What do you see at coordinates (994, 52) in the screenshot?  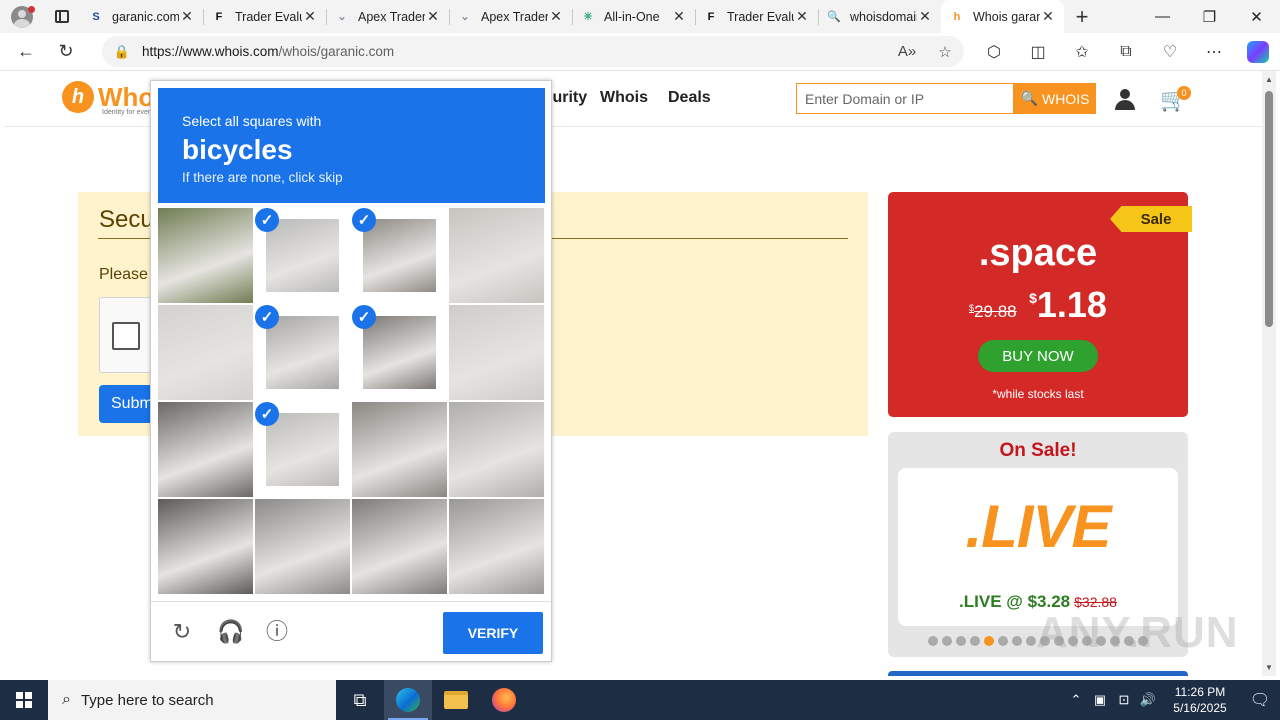 I see `extensions-icon: ⬡` at bounding box center [994, 52].